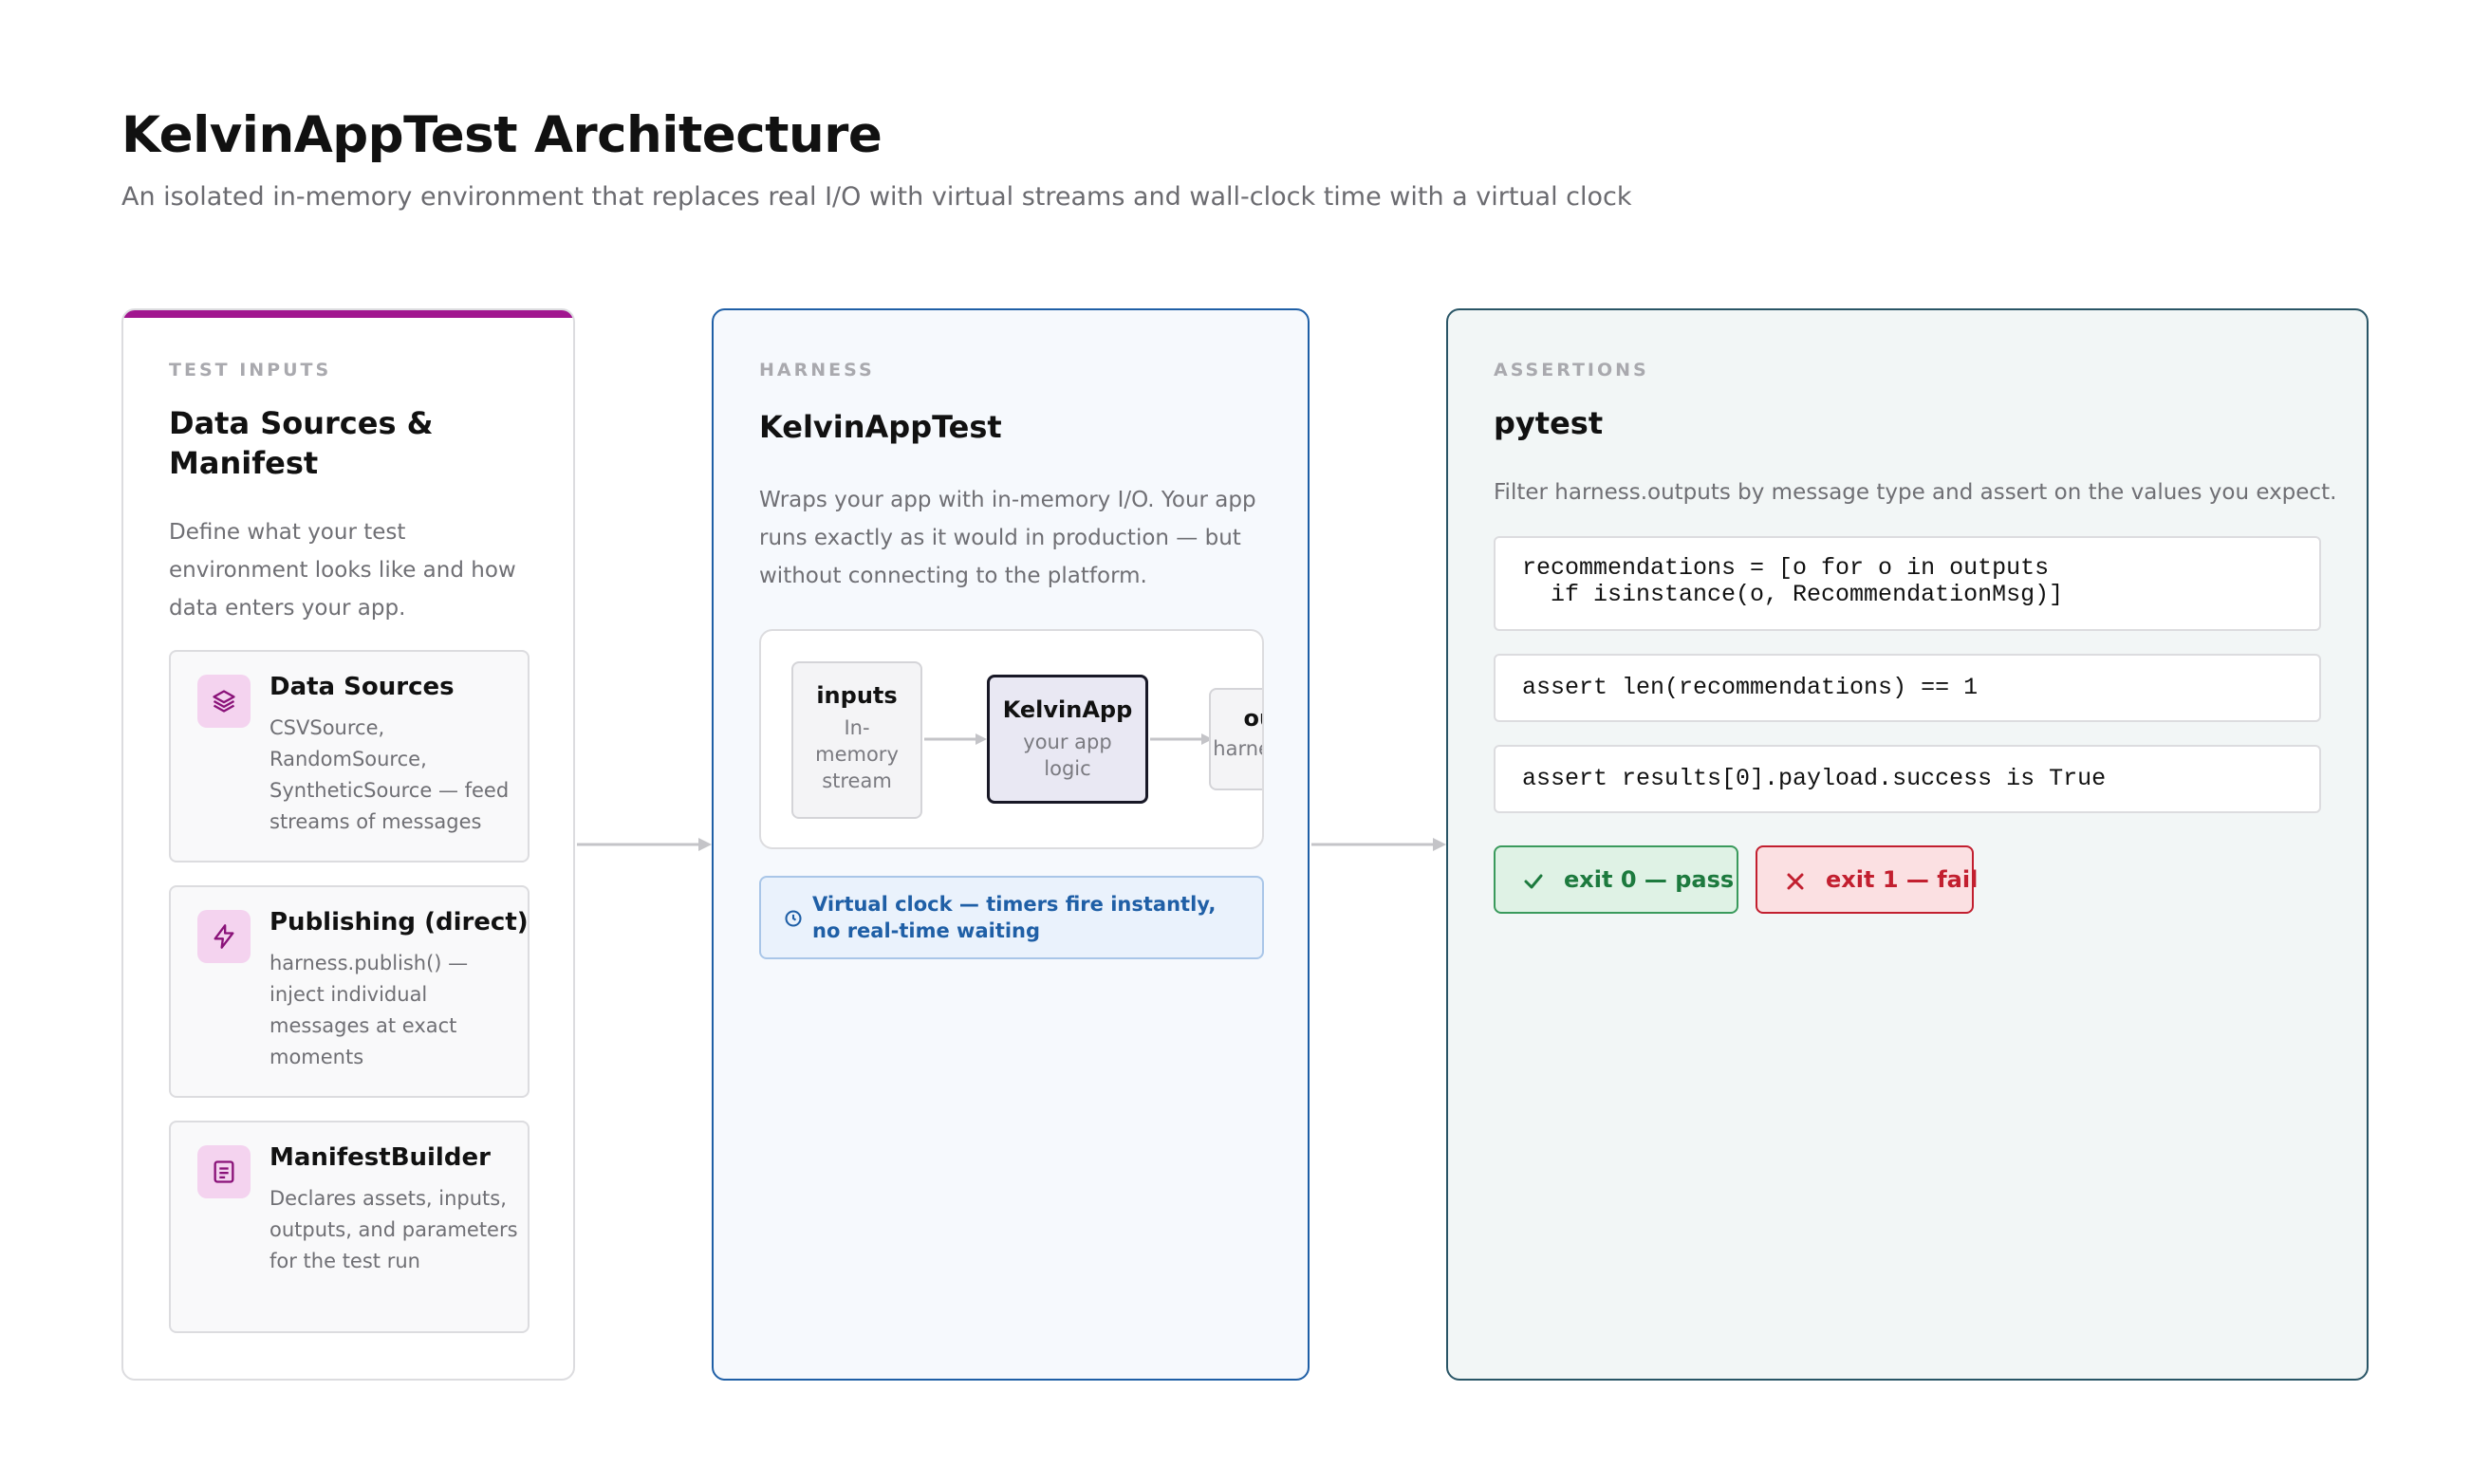 This screenshot has height=1484, width=2490. Describe the element at coordinates (348, 314) in the screenshot. I see `panel-accent-bar` at that location.